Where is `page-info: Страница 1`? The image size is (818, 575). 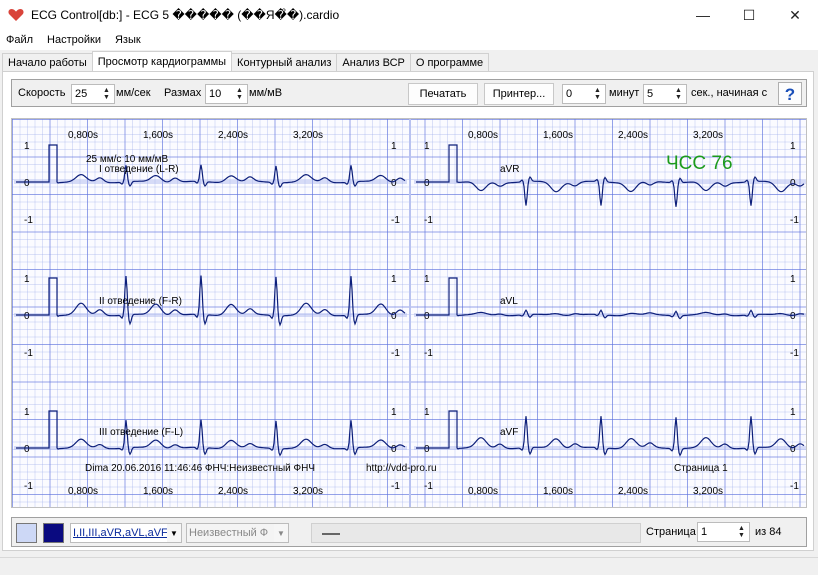 page-info: Страница 1 is located at coordinates (701, 468).